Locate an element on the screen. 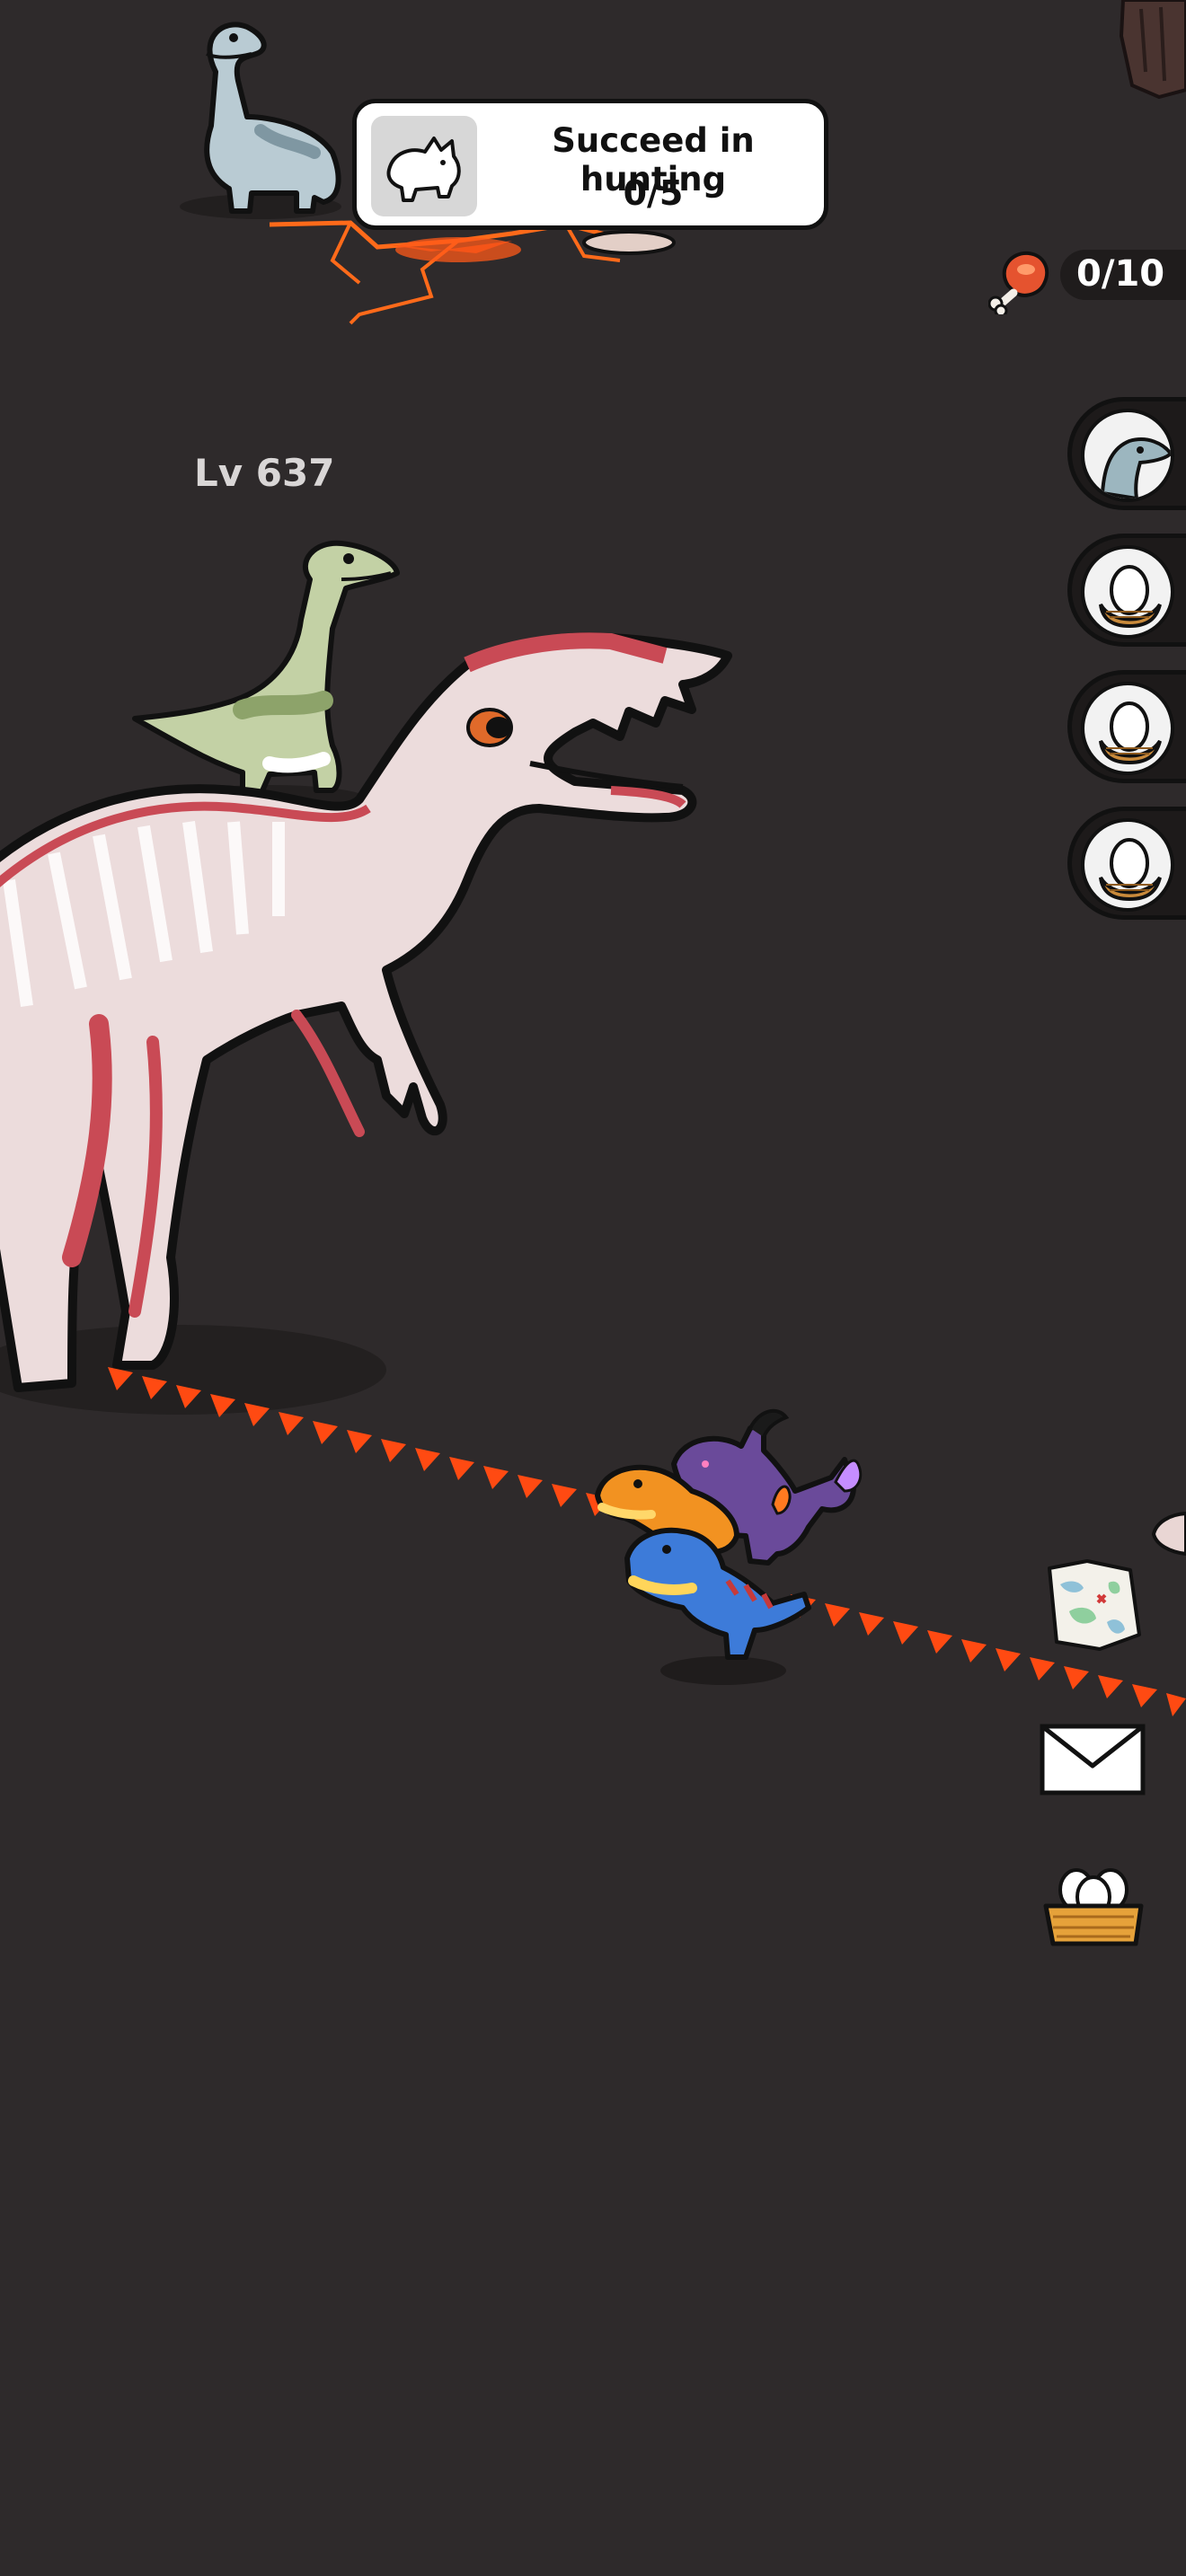 The image size is (1186, 2576). mail-button is located at coordinates (1091, 1765).